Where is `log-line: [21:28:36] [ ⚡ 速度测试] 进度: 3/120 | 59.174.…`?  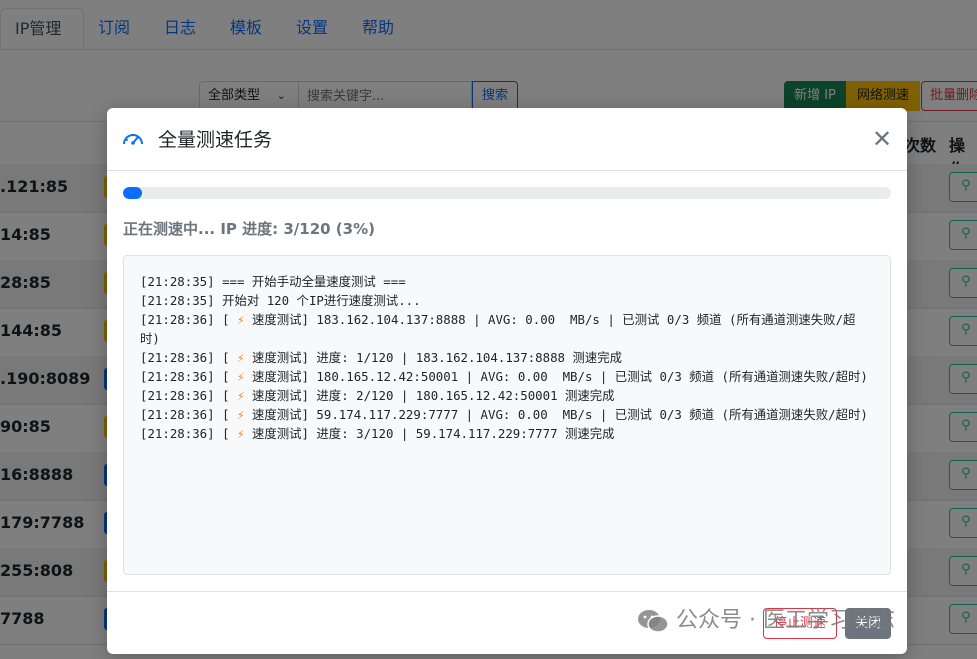 log-line: [21:28:36] [ ⚡ 速度测试] 进度: 3/120 | 59.174.… is located at coordinates (377, 433).